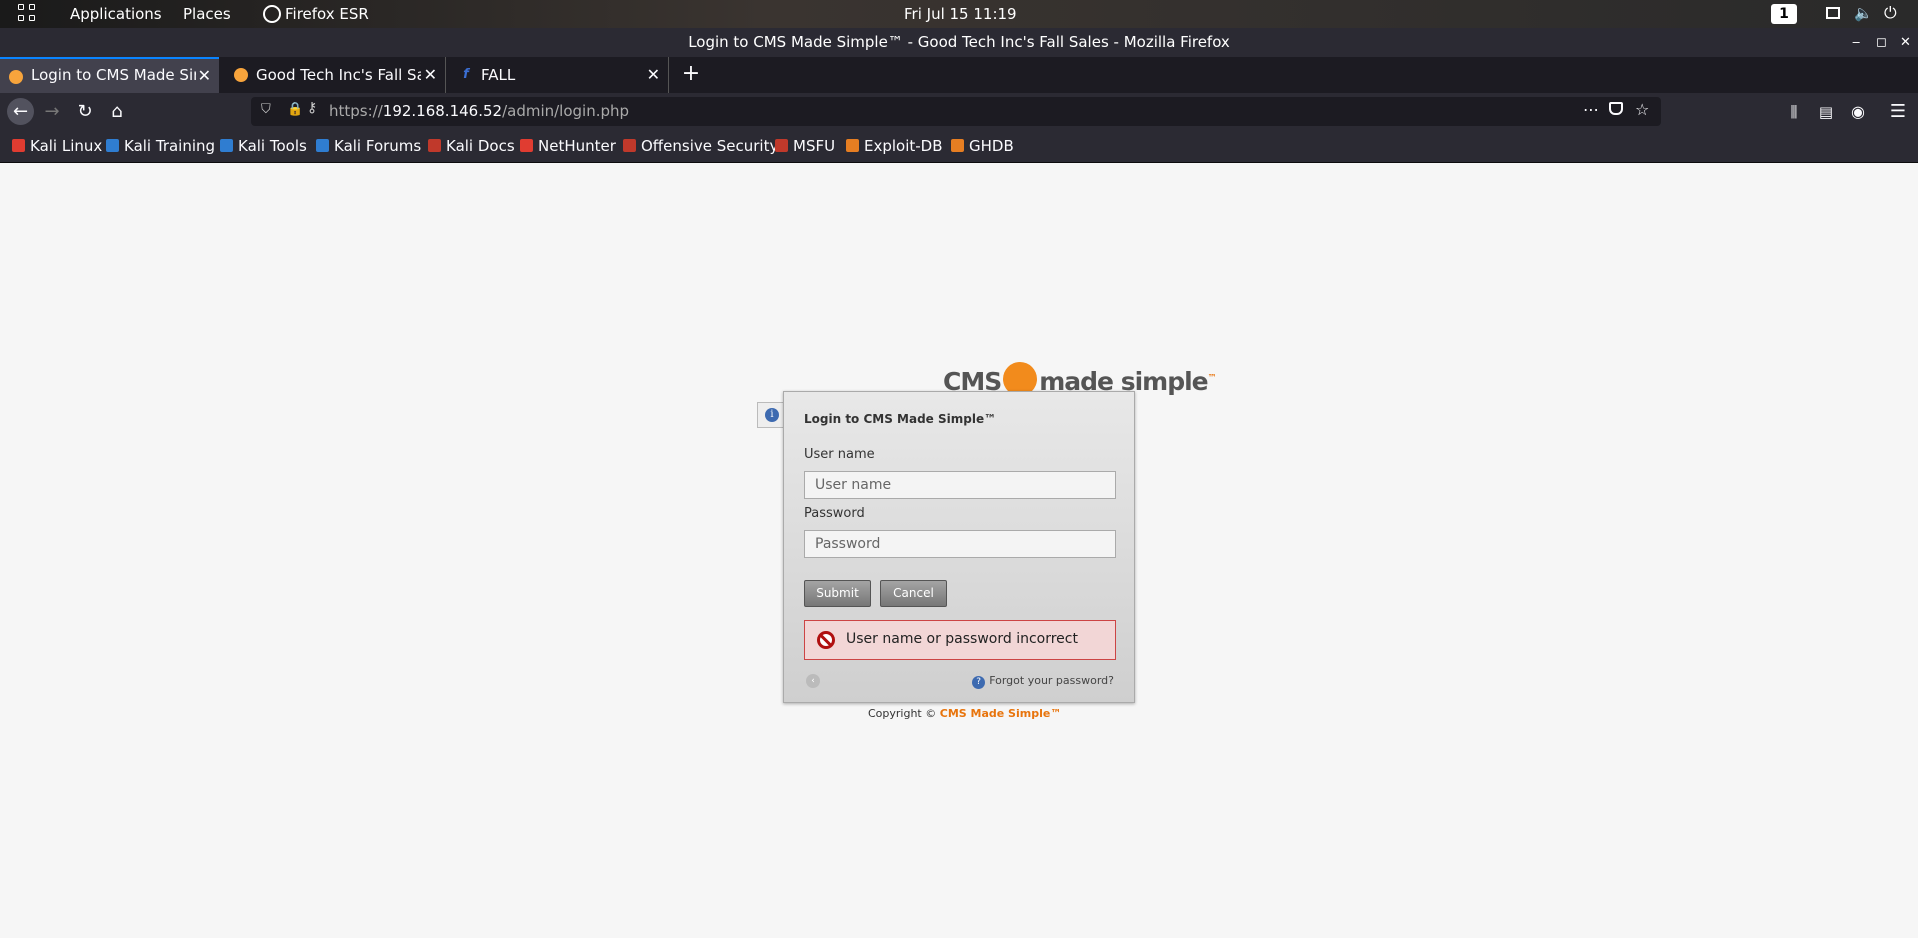 This screenshot has width=1918, height=938. What do you see at coordinates (839, 454) in the screenshot?
I see `username-label: User name` at bounding box center [839, 454].